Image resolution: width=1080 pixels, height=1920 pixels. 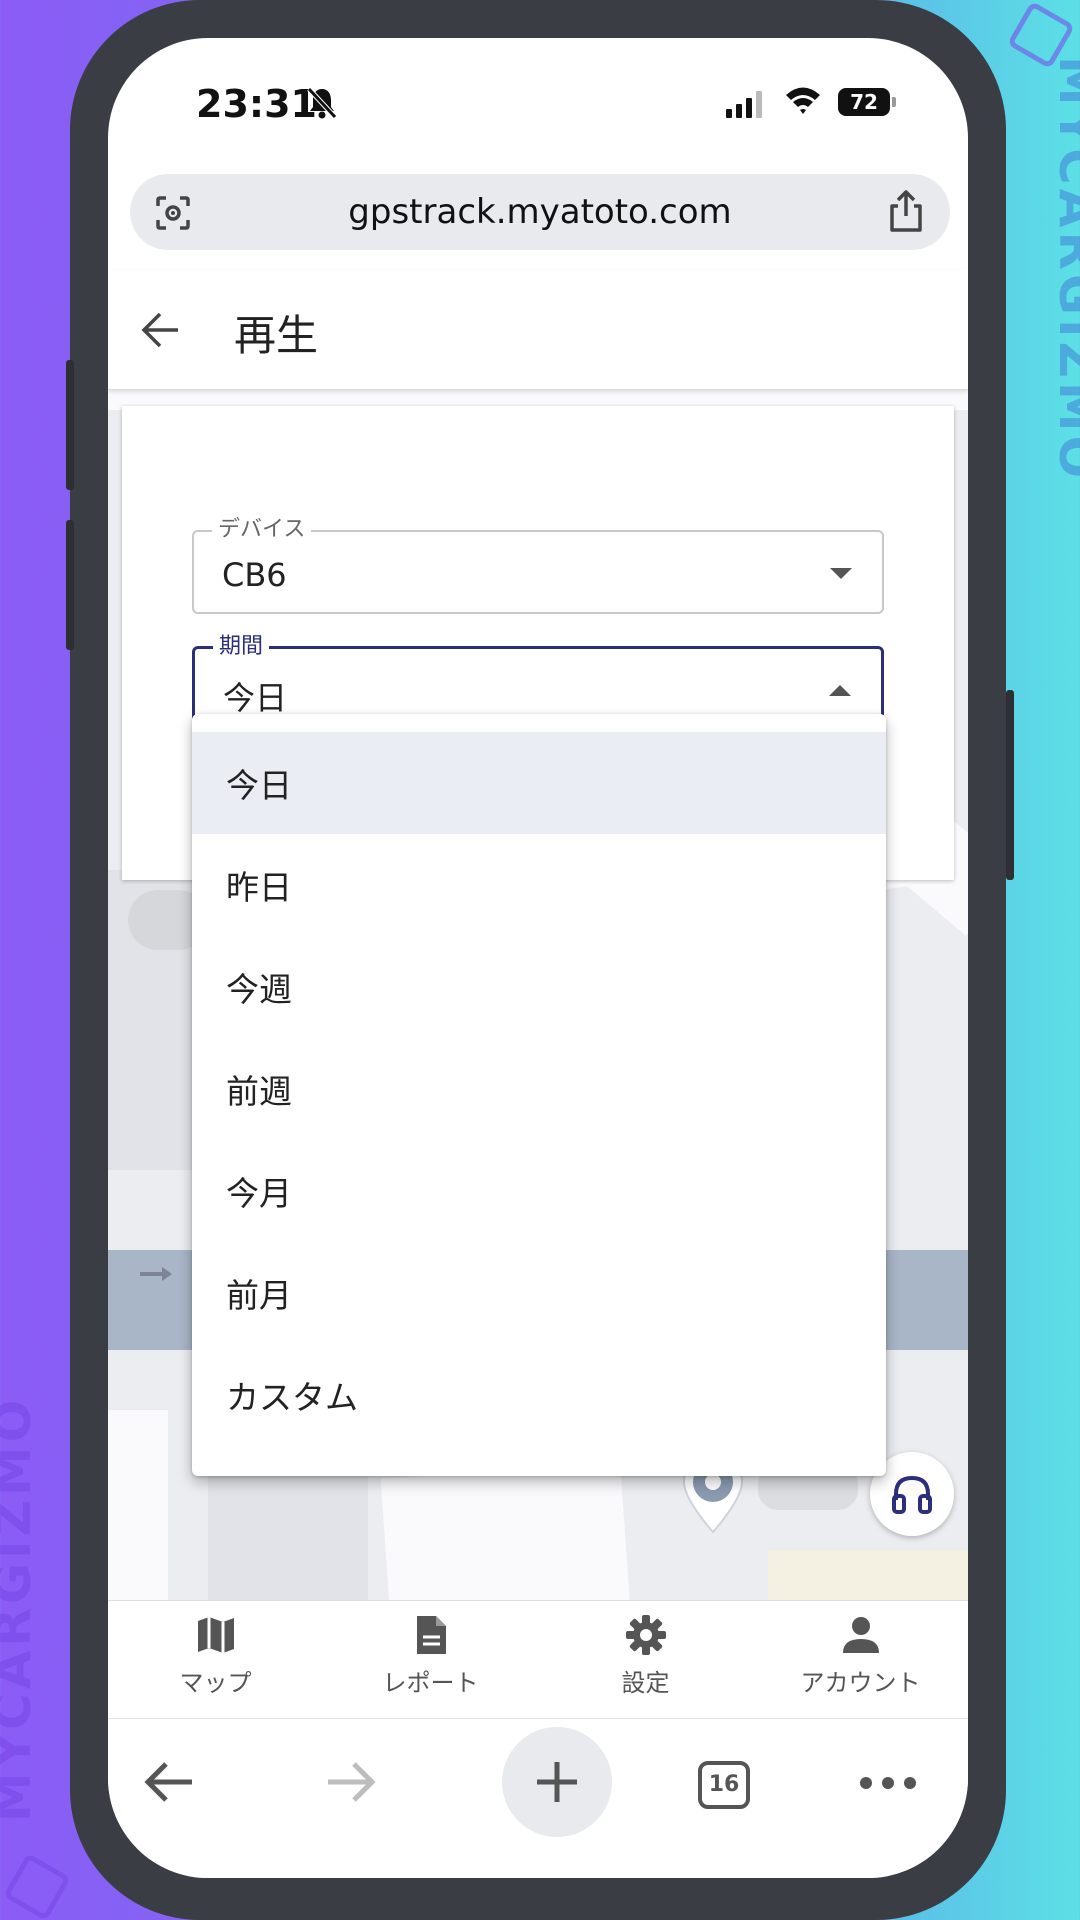 I want to click on nav-item-report: レポート, so click(x=430, y=1659).